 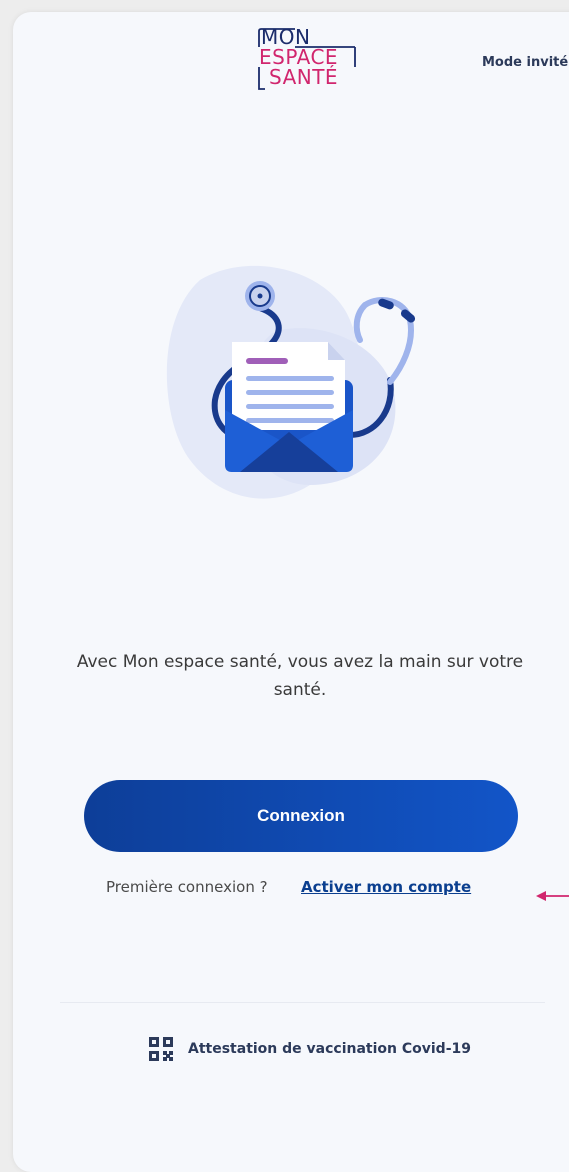 What do you see at coordinates (299, 57) in the screenshot?
I see `logo-text-espace: ESPACE` at bounding box center [299, 57].